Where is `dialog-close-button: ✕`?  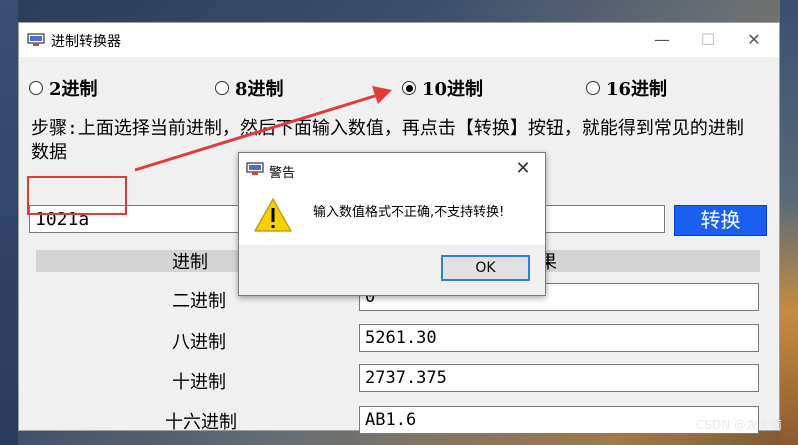
dialog-close-button: ✕ is located at coordinates (523, 169).